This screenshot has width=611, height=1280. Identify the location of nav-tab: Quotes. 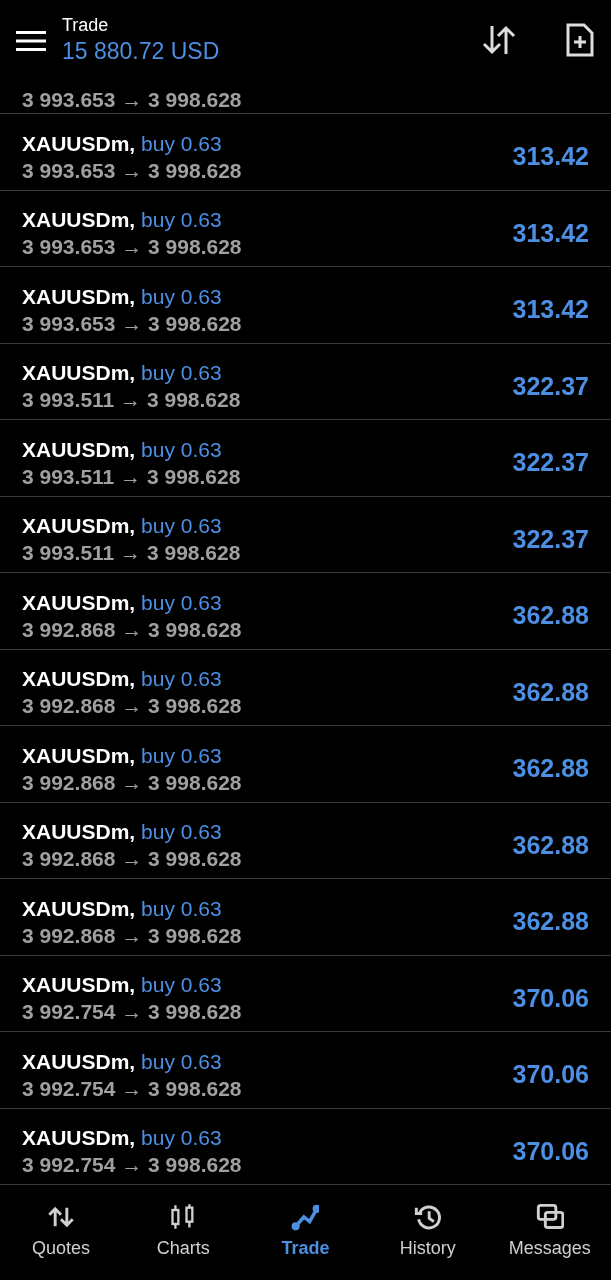
(61, 1232).